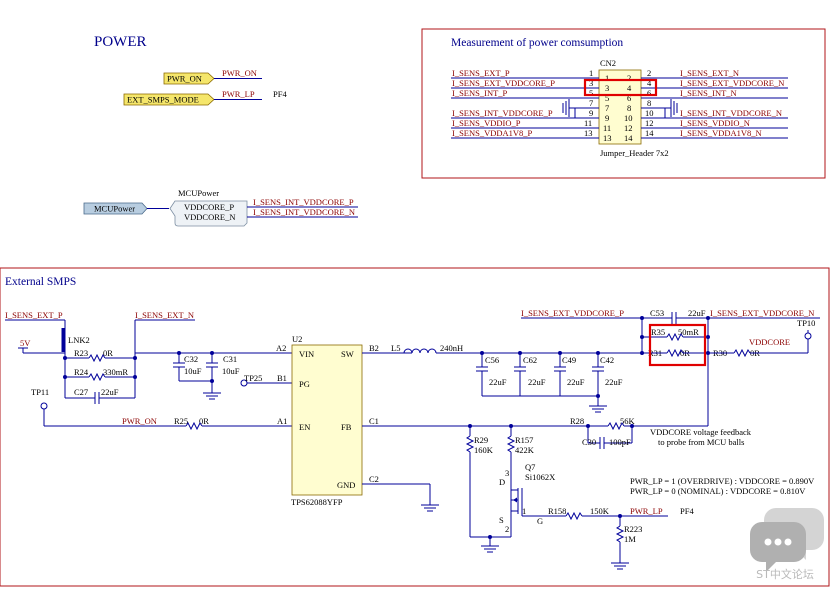  I want to click on c53-ref: C53, so click(657, 313).